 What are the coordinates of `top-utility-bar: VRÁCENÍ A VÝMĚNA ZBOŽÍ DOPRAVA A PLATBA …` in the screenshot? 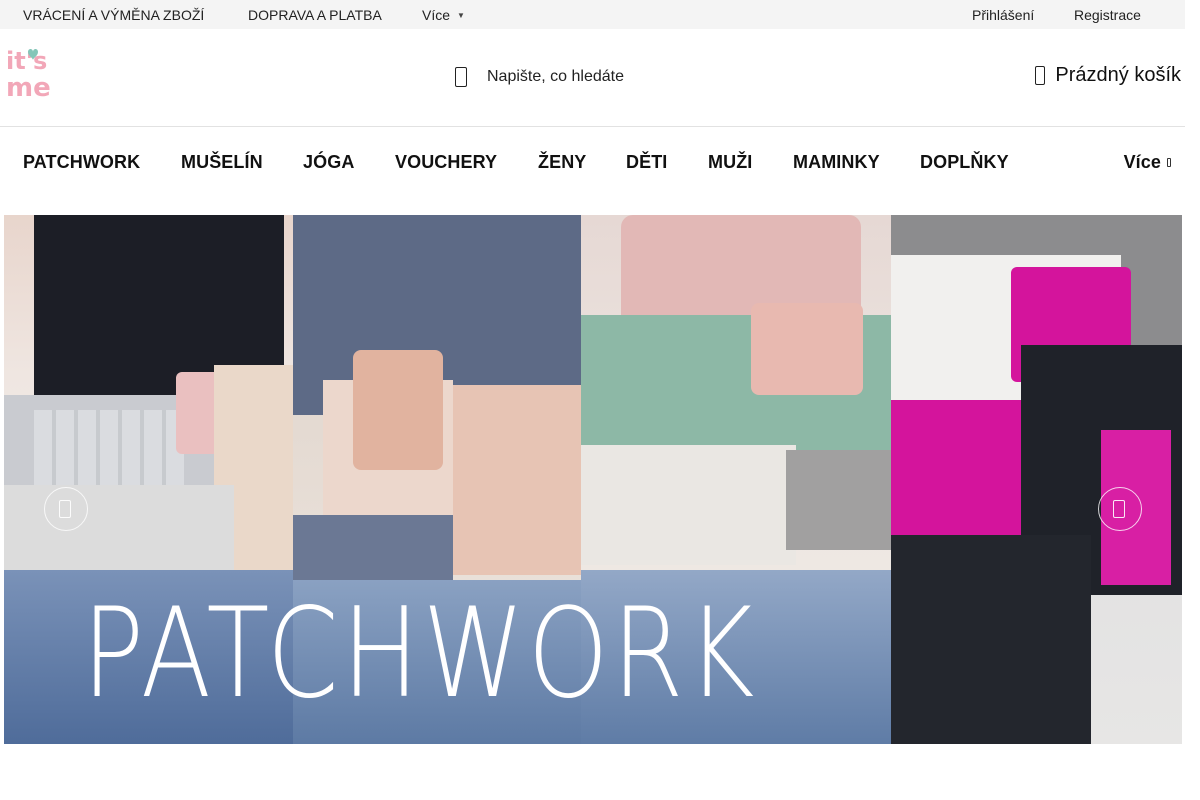 It's located at (592, 14).